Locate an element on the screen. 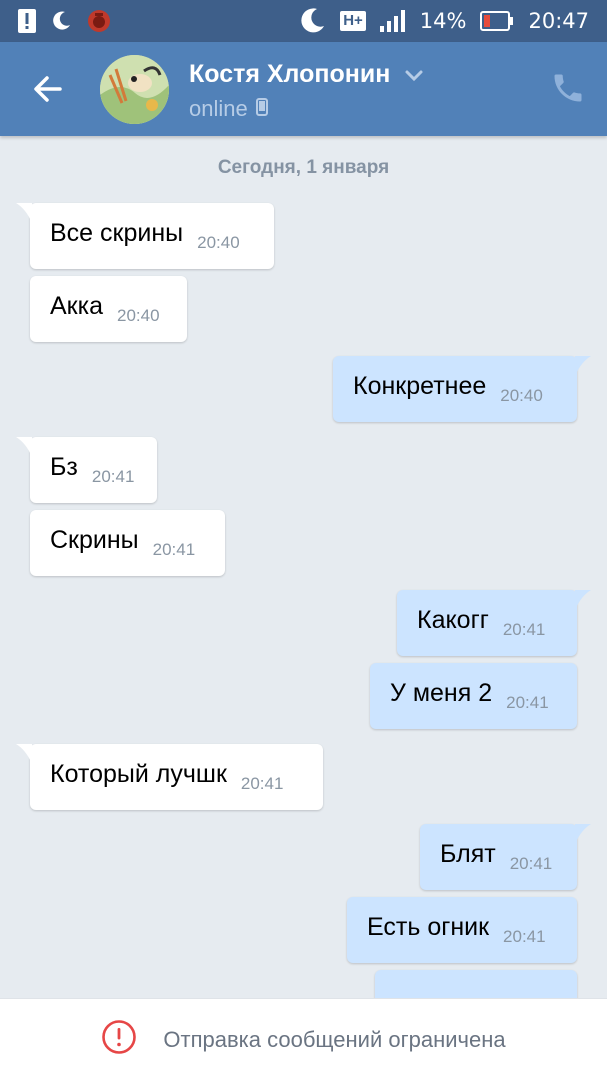 The width and height of the screenshot is (607, 1080). back-arrow-icon is located at coordinates (48, 89).